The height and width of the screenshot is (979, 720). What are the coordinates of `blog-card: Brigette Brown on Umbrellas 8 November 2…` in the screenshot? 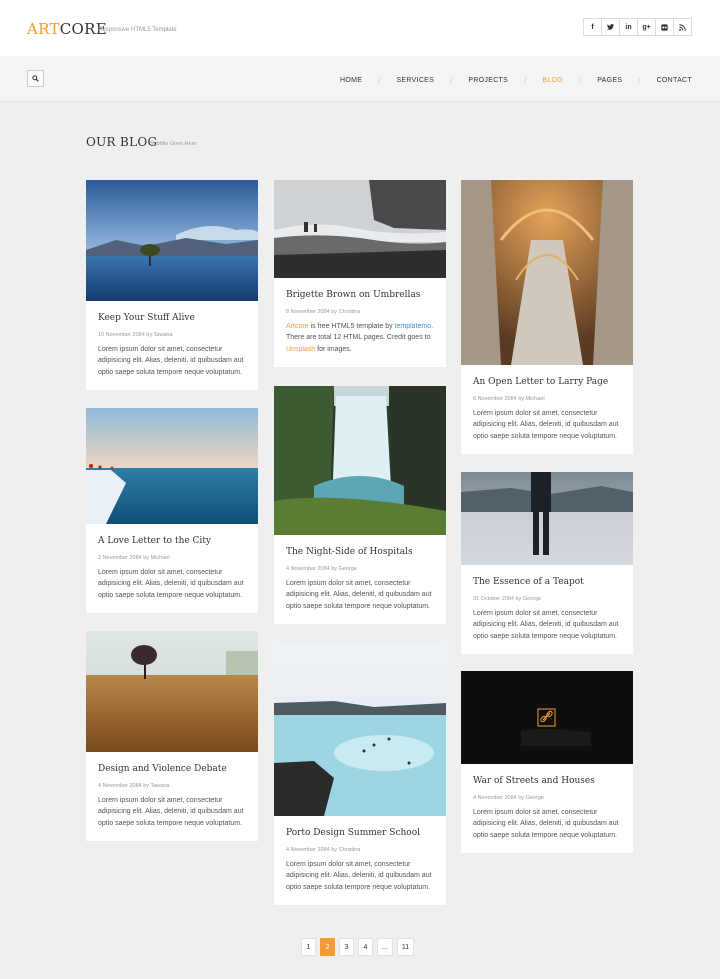 It's located at (360, 274).